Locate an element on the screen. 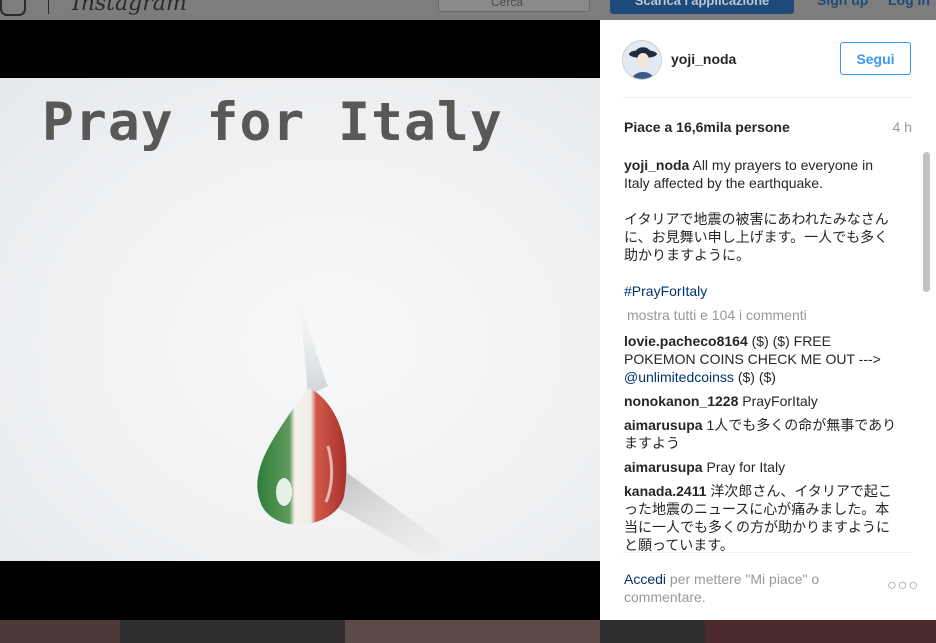  avatar is located at coordinates (642, 60).